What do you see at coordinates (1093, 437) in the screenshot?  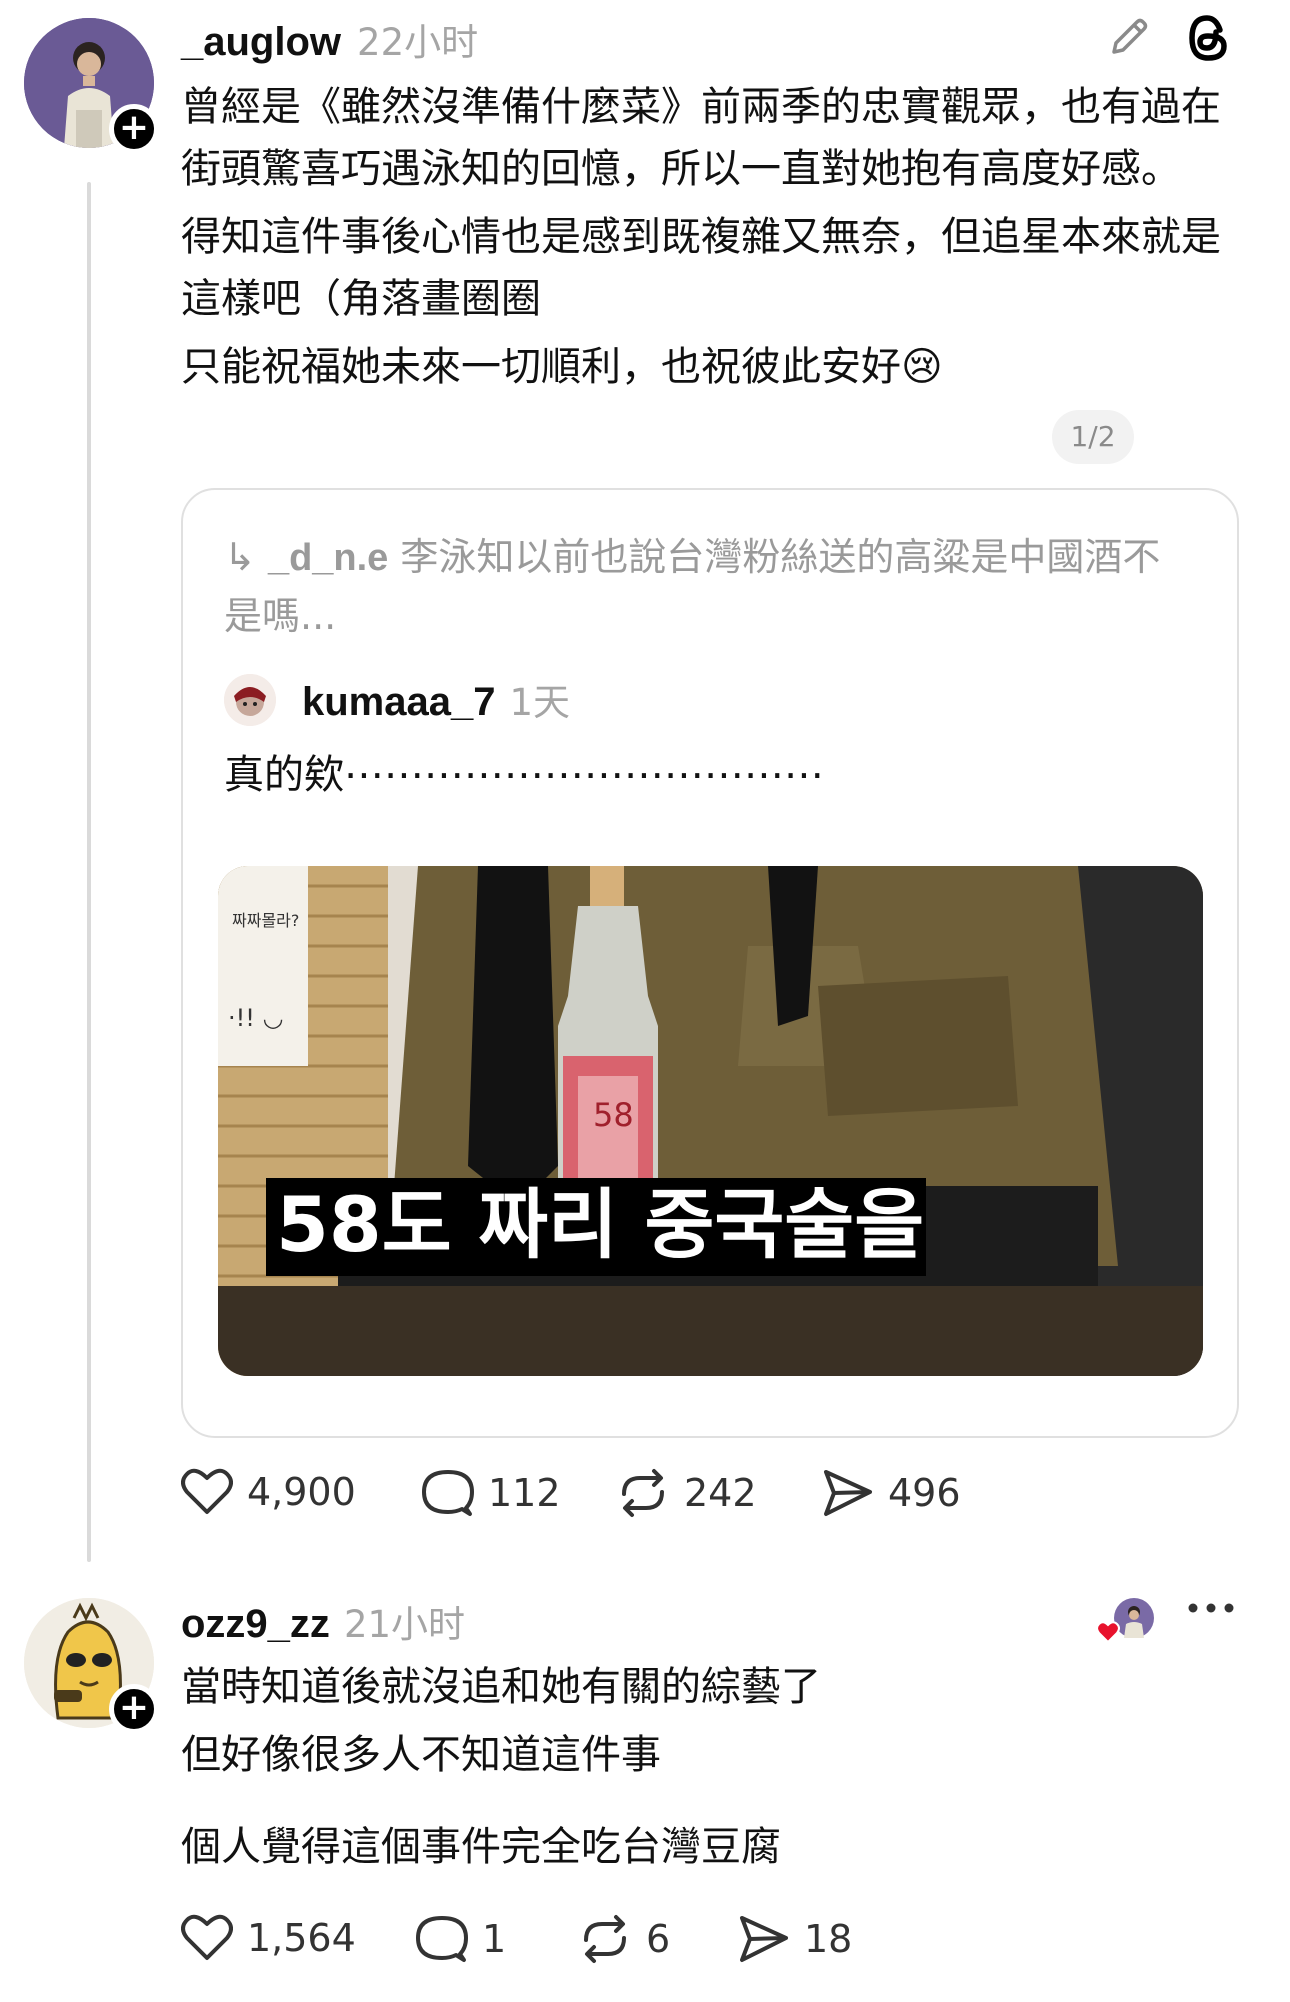 I see `page-indicator: 1/2` at bounding box center [1093, 437].